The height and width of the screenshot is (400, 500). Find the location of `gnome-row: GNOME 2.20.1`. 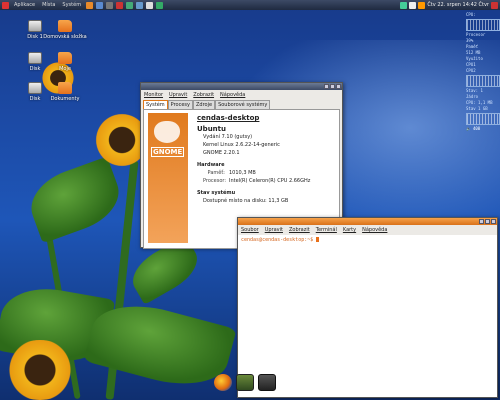

gnome-row: GNOME 2.20.1 is located at coordinates (221, 153).